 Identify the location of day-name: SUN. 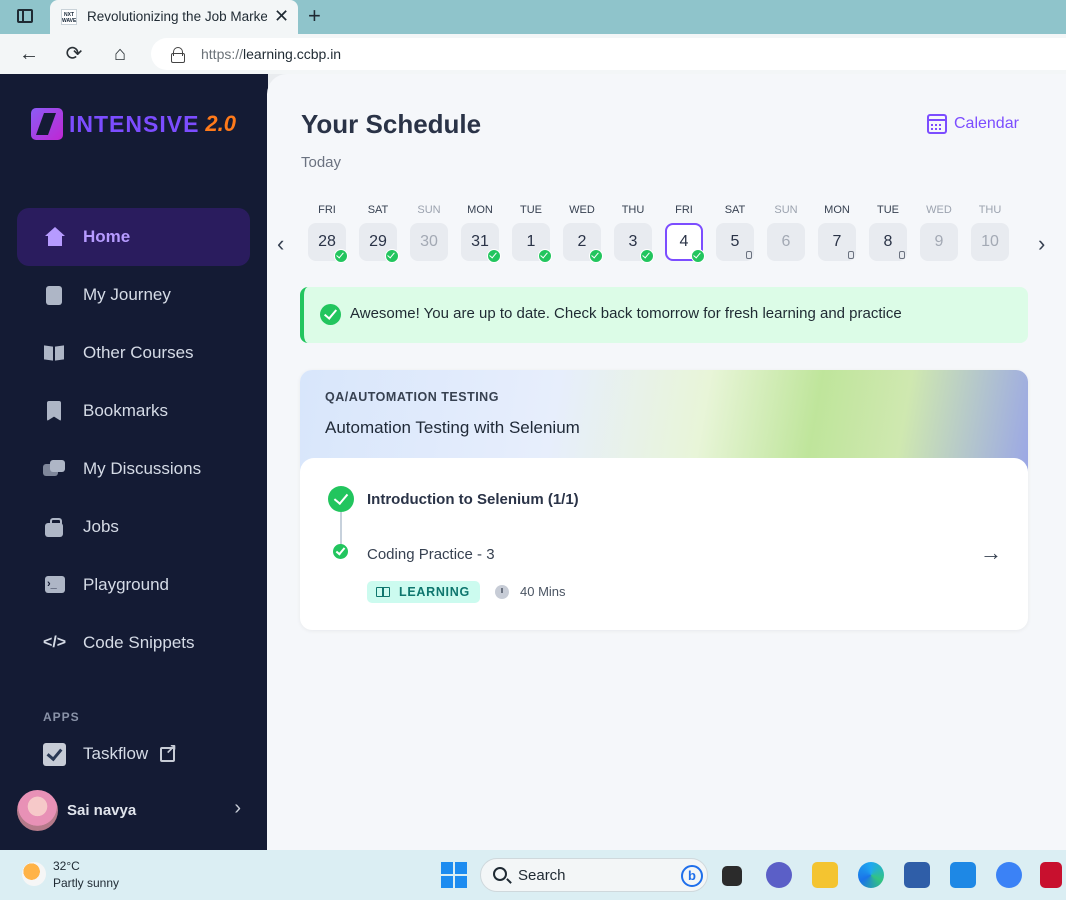
(429, 210).